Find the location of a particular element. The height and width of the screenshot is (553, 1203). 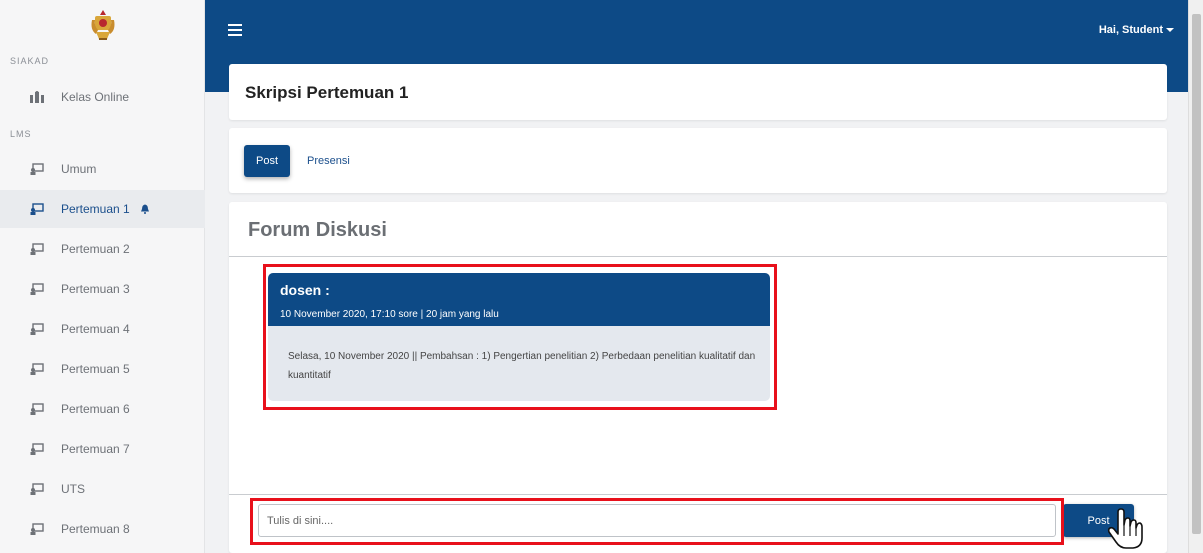

sidebar-item-uts: UTS is located at coordinates (102, 489).